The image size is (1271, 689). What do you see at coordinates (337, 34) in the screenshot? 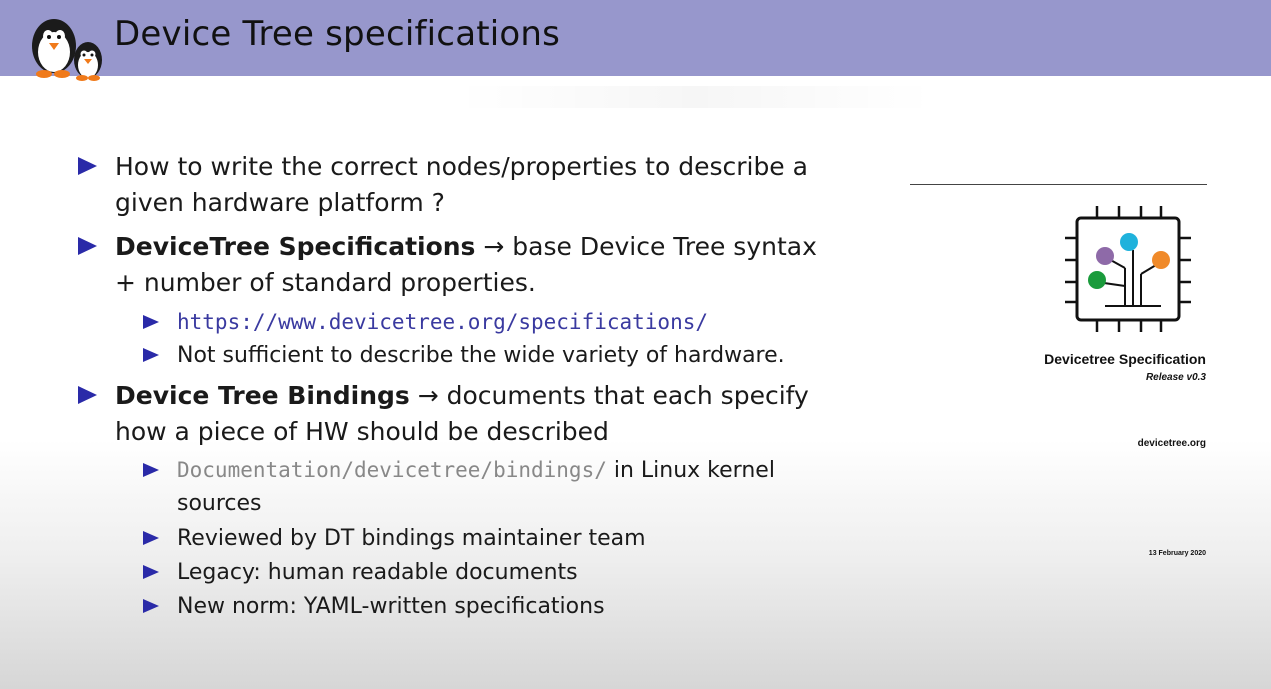
I see `slide-title: Device Tree specifications` at bounding box center [337, 34].